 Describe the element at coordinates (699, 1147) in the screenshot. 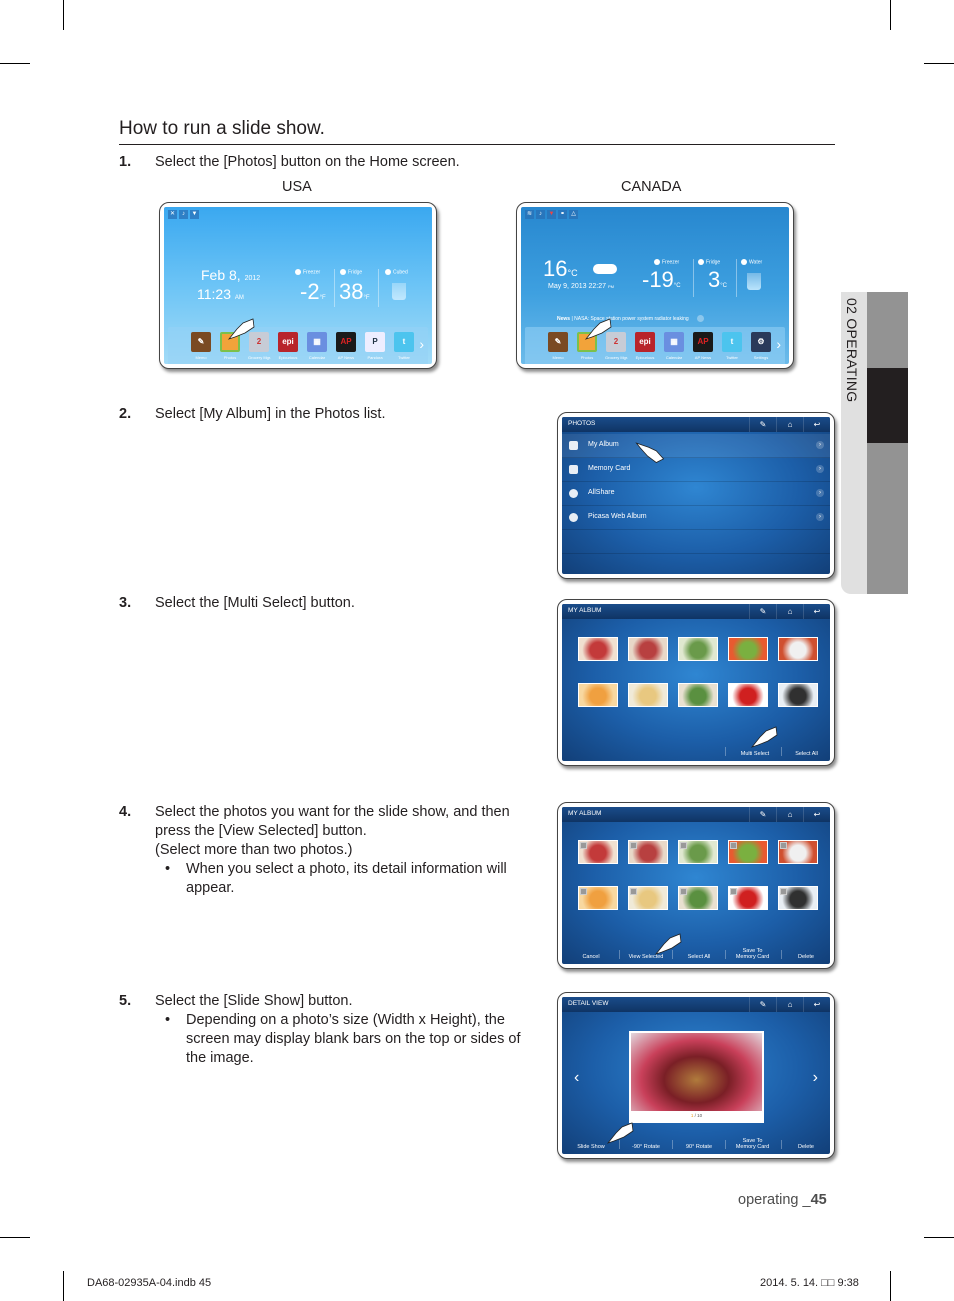

I see `rotate-right-button: 90° Rotate` at that location.